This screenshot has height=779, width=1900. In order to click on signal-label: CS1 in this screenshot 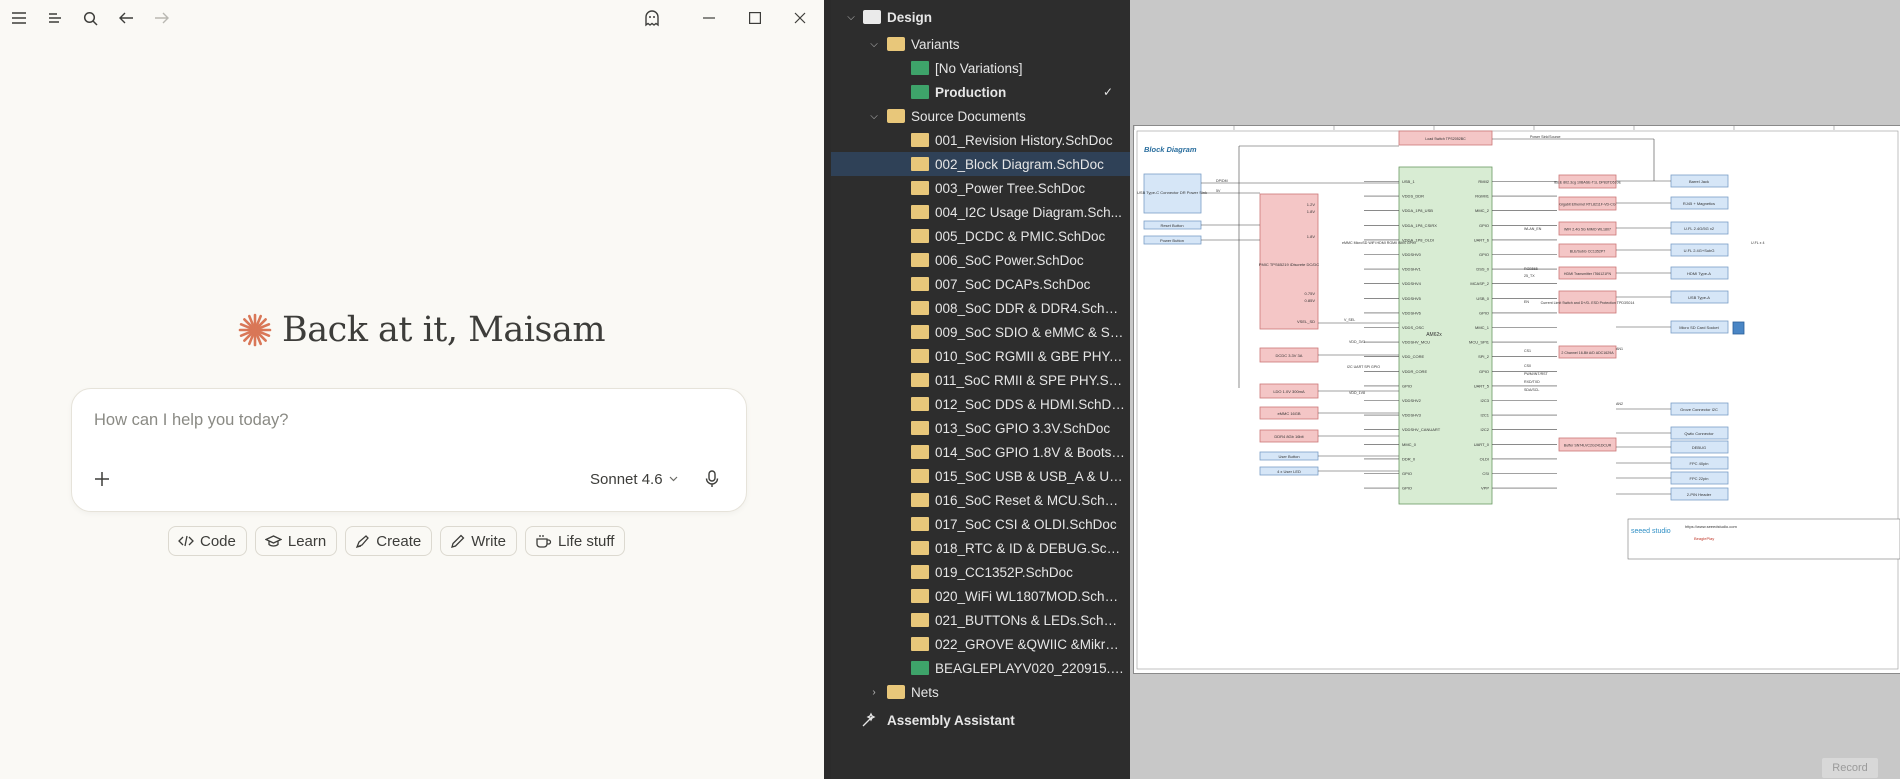, I will do `click(1527, 351)`.